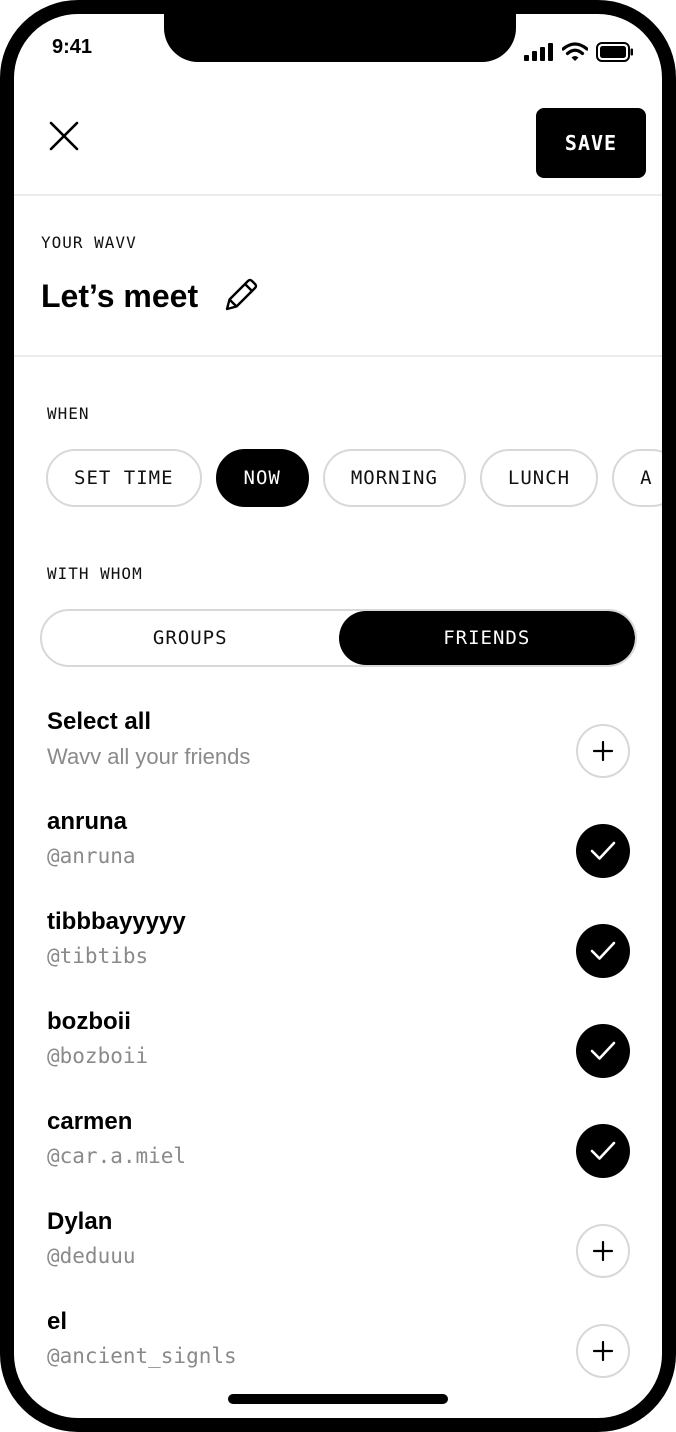 The width and height of the screenshot is (676, 1432). What do you see at coordinates (57, 1321) in the screenshot?
I see `friend-name: el` at bounding box center [57, 1321].